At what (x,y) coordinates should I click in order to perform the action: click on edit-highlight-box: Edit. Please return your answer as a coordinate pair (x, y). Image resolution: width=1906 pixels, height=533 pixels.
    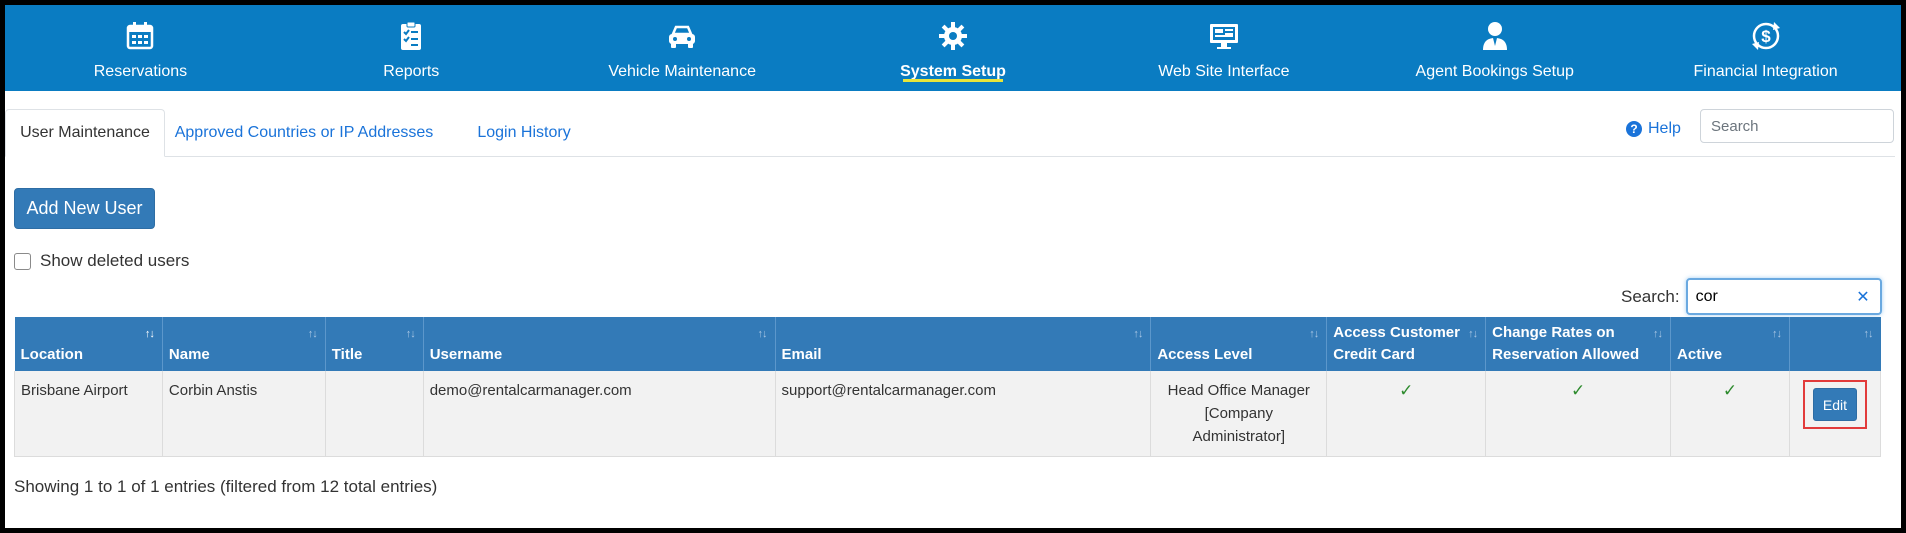
    Looking at the image, I should click on (1834, 404).